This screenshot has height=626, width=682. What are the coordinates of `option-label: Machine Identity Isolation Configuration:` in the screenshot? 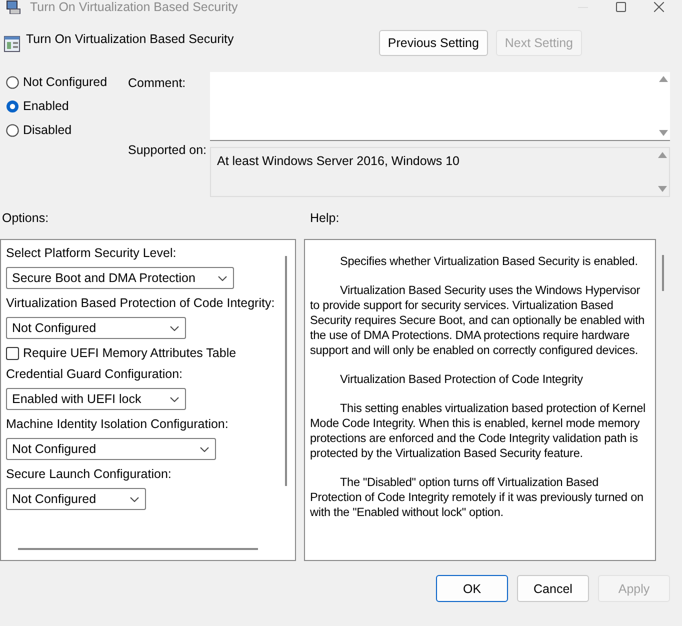 It's located at (117, 424).